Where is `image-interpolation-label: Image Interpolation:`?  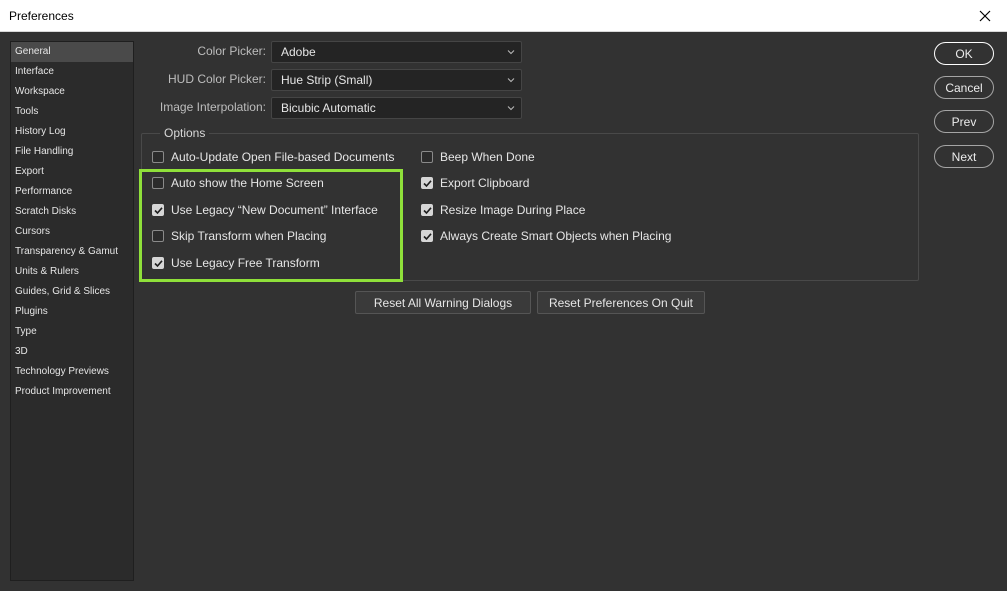
image-interpolation-label: Image Interpolation: is located at coordinates (212, 107).